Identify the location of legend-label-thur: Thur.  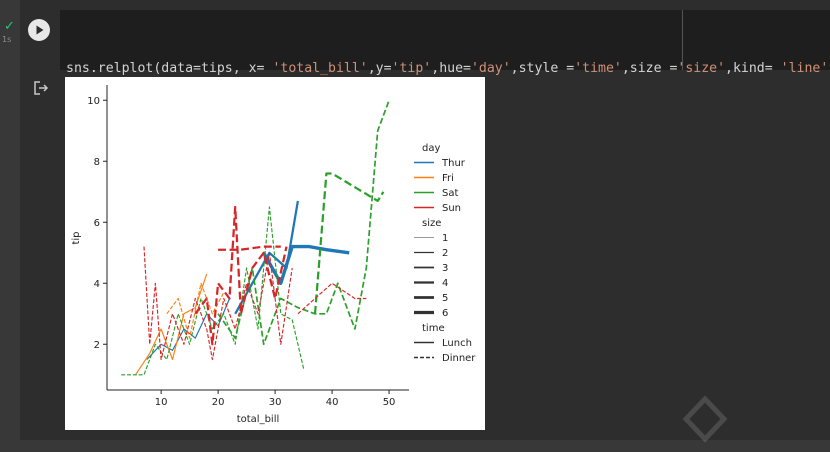
(453, 163).